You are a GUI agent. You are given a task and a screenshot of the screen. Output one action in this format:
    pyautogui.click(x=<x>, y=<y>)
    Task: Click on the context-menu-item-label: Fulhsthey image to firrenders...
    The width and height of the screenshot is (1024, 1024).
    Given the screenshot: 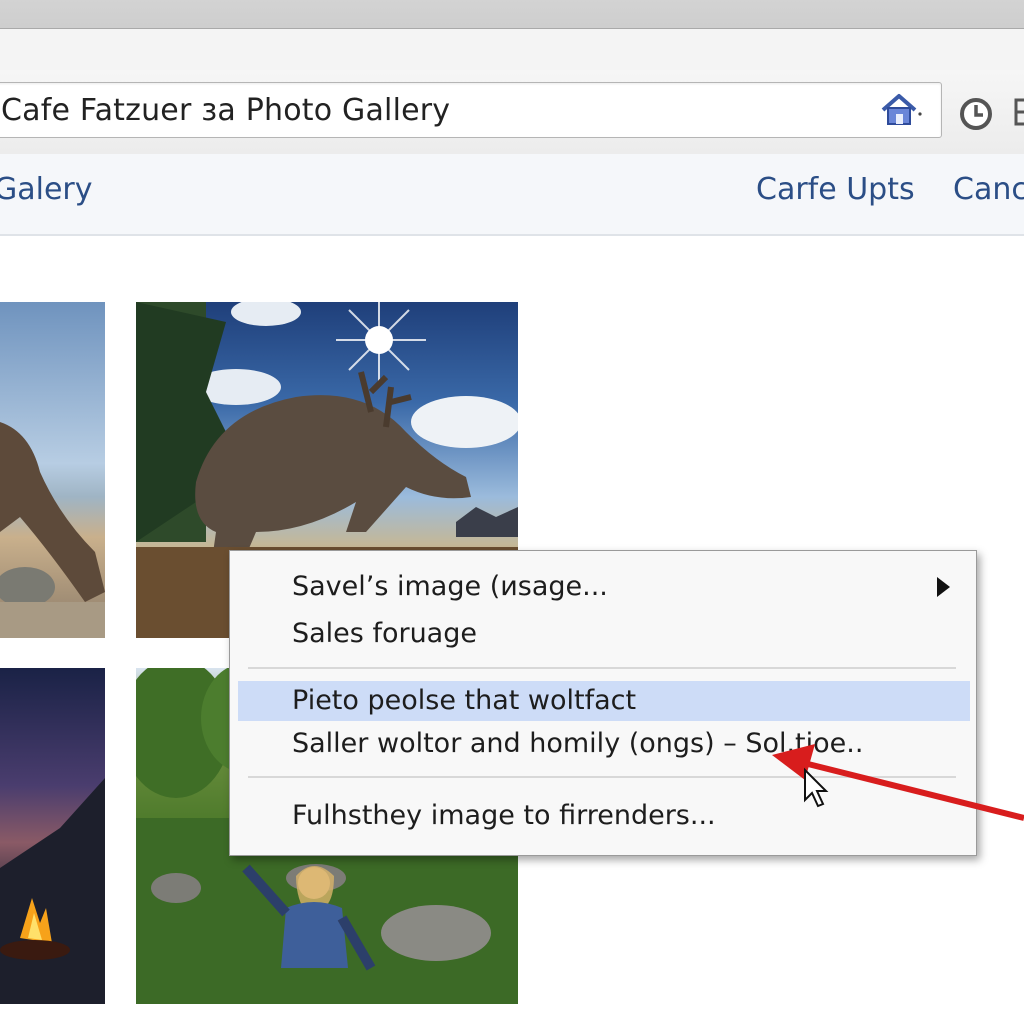 What is the action you would take?
    pyautogui.click(x=504, y=815)
    